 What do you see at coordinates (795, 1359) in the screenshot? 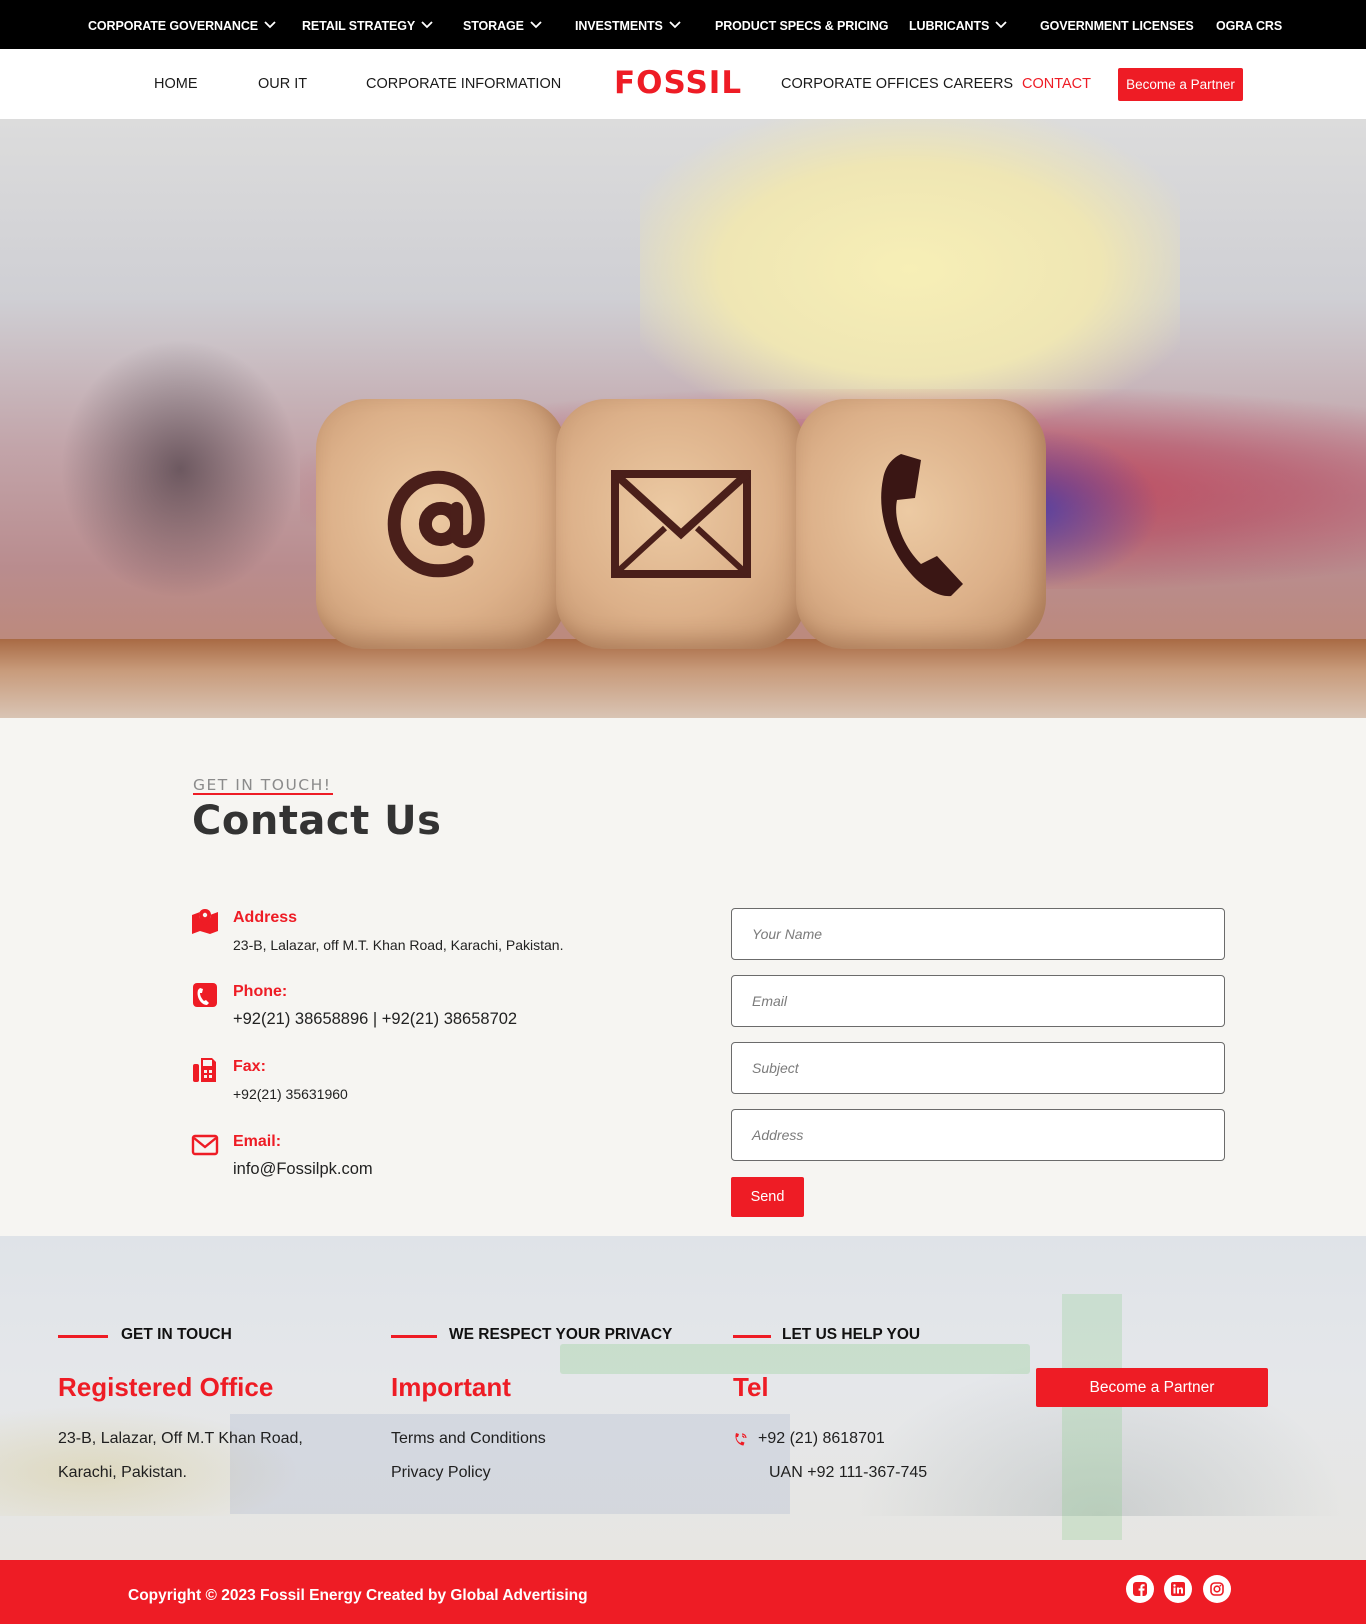
I see `footer-background-canopy` at bounding box center [795, 1359].